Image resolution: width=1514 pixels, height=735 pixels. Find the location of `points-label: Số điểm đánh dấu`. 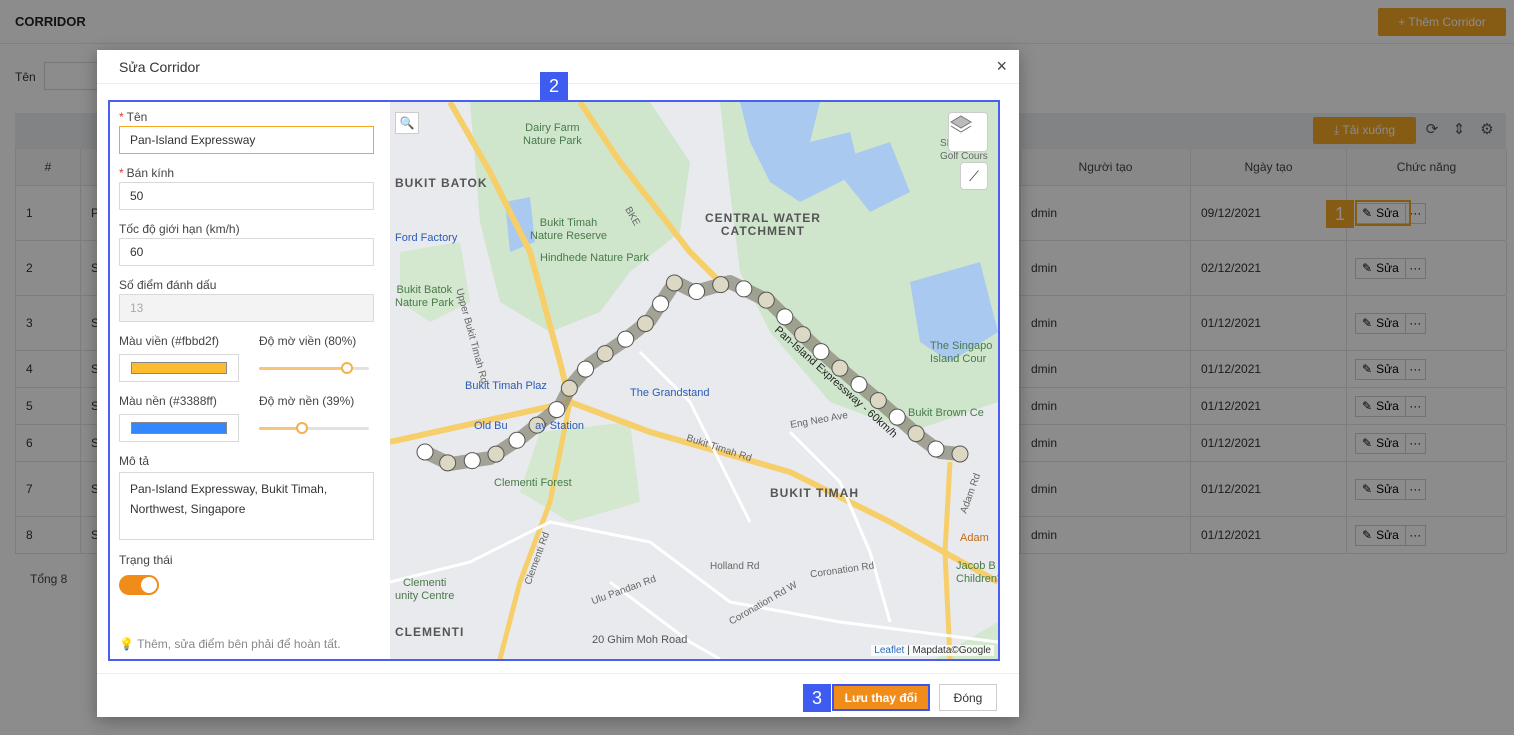

points-label: Số điểm đánh dấu is located at coordinates (168, 285).